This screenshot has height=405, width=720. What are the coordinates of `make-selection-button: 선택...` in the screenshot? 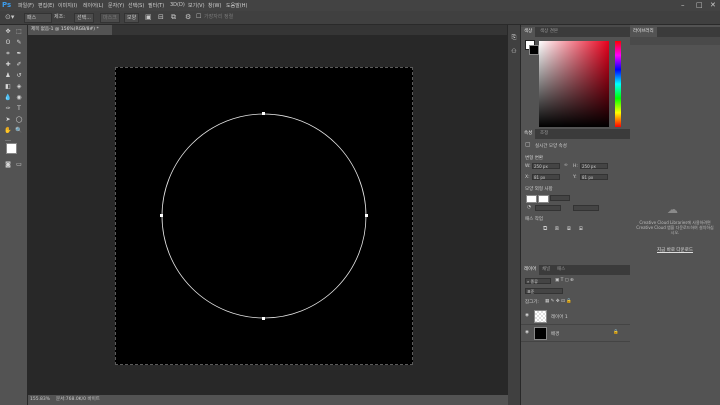 It's located at (84, 18).